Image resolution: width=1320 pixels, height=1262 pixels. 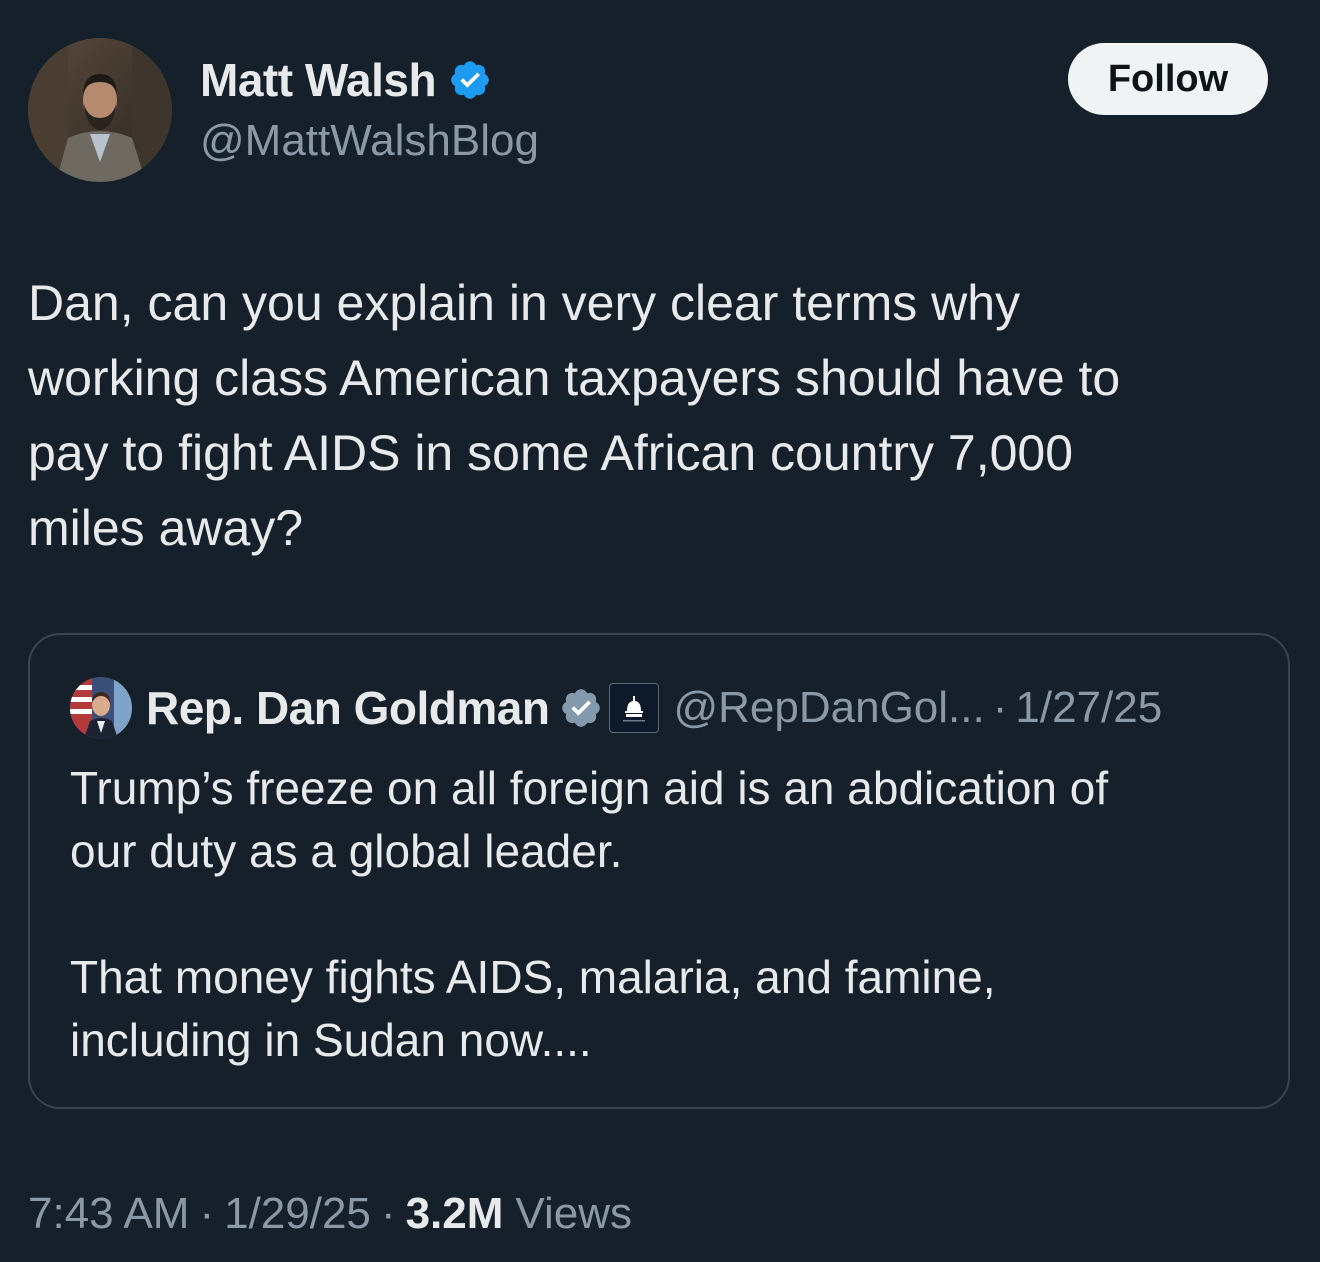 What do you see at coordinates (470, 80) in the screenshot?
I see `verified-badge-icon` at bounding box center [470, 80].